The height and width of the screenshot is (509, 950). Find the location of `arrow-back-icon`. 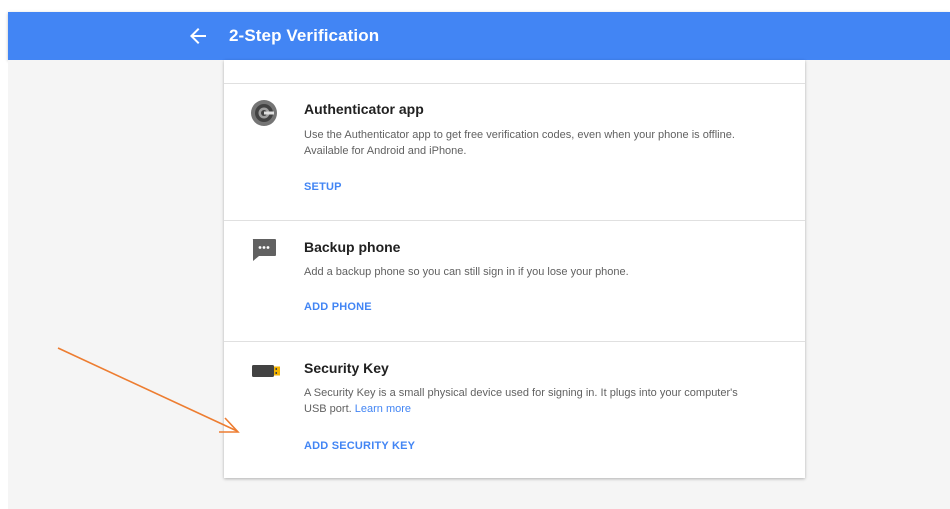

arrow-back-icon is located at coordinates (198, 36).